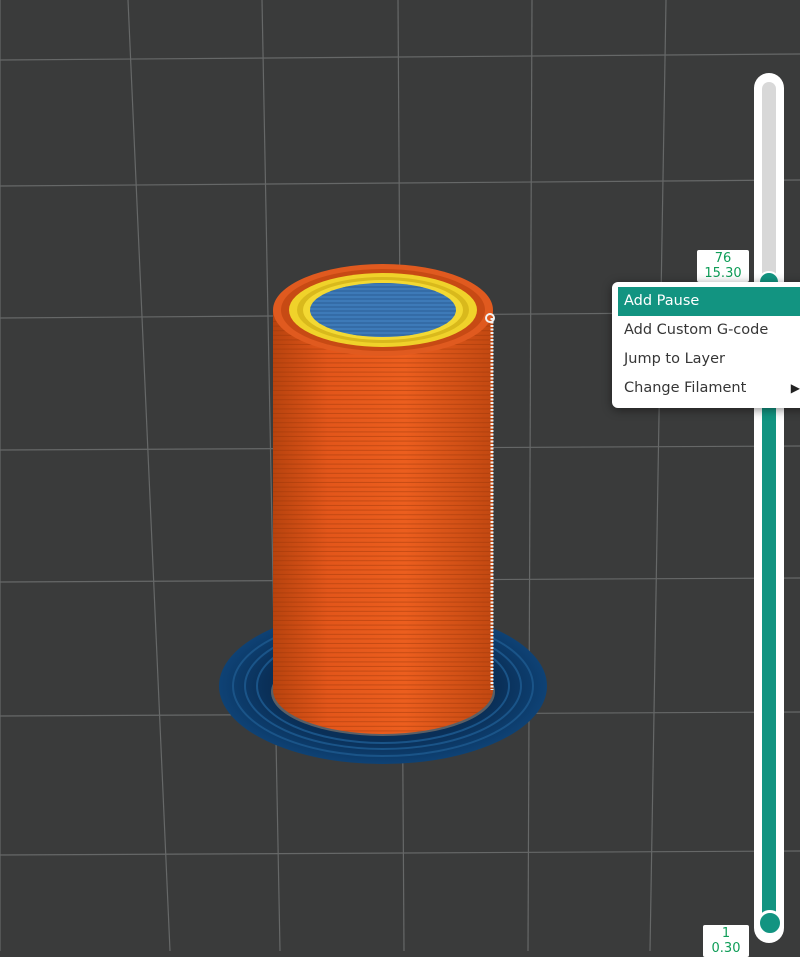 The image size is (800, 957). I want to click on bottom-layer-label: 1 0.30, so click(726, 941).